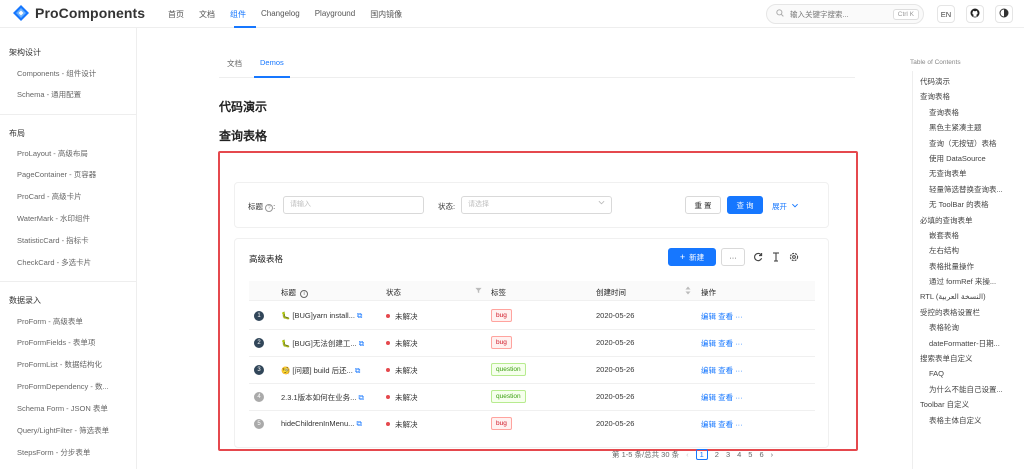 The image size is (1024, 469). Describe the element at coordinates (688, 291) in the screenshot. I see `sort-icon` at that location.